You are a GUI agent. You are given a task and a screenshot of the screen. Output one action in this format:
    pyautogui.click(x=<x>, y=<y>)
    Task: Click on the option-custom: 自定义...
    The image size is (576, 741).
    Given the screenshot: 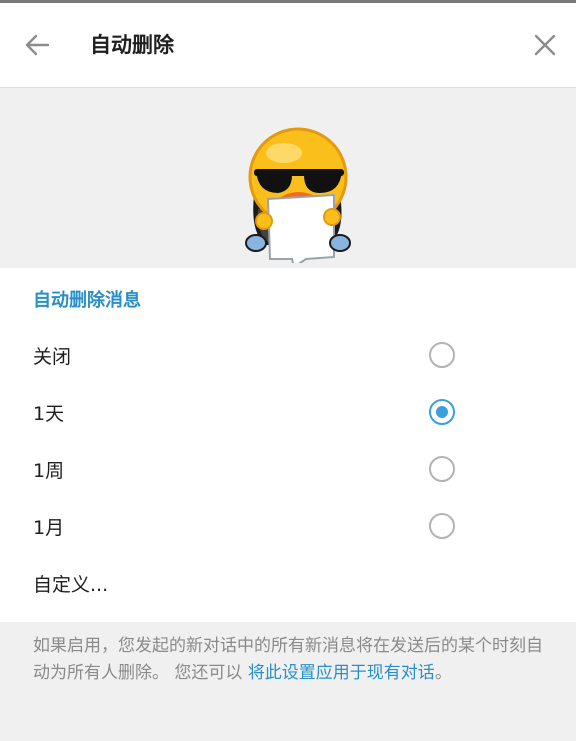 What is the action you would take?
    pyautogui.click(x=288, y=585)
    